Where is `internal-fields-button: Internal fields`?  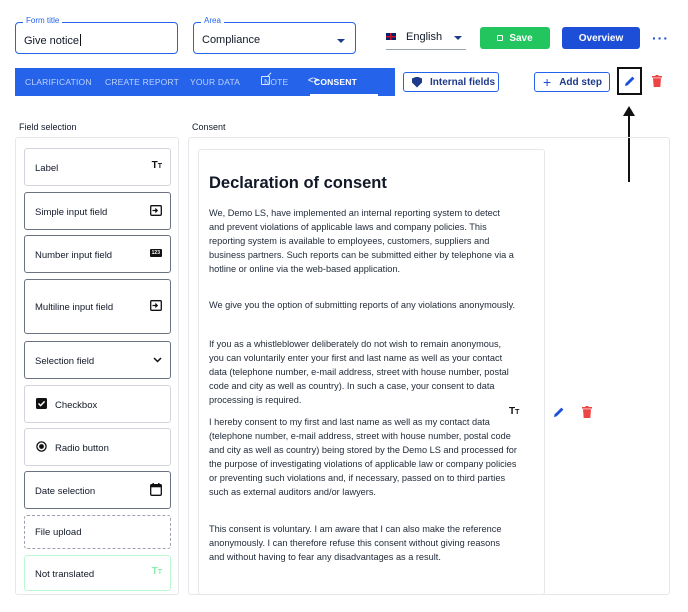 internal-fields-button: Internal fields is located at coordinates (451, 82).